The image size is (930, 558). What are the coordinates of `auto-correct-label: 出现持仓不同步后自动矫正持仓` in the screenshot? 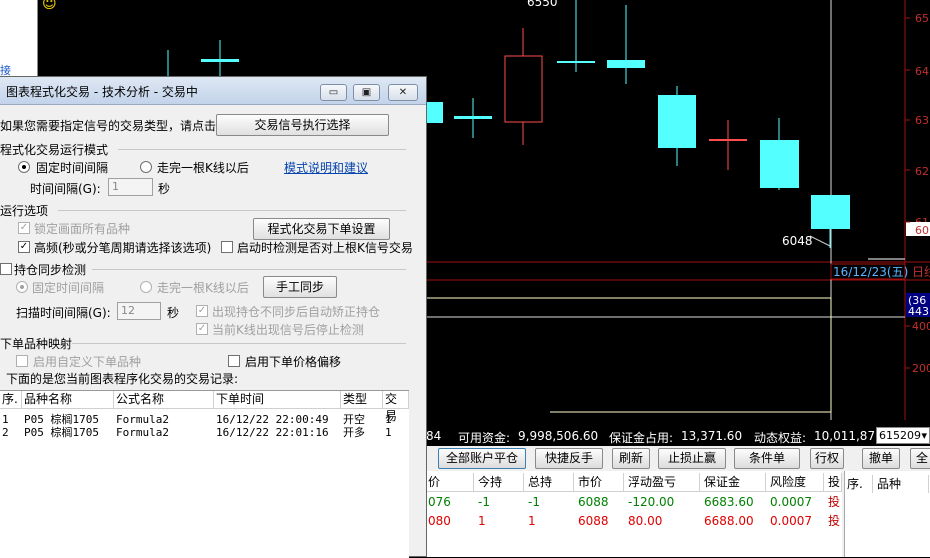 It's located at (296, 312).